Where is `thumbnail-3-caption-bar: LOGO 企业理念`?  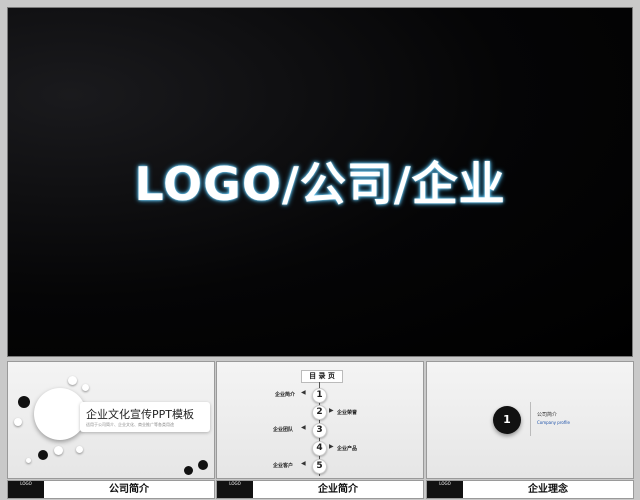
thumbnail-3-caption-bar: LOGO 企业理念 is located at coordinates (530, 489).